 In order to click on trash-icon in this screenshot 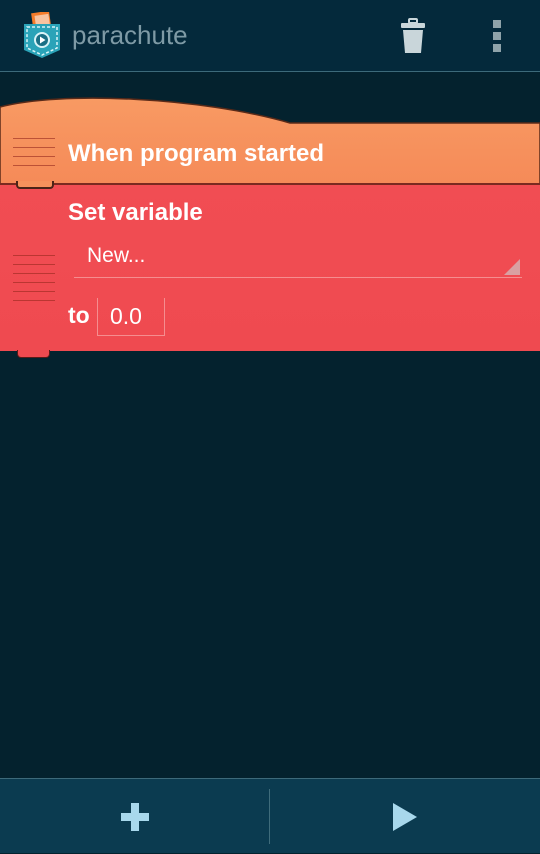, I will do `click(413, 36)`.